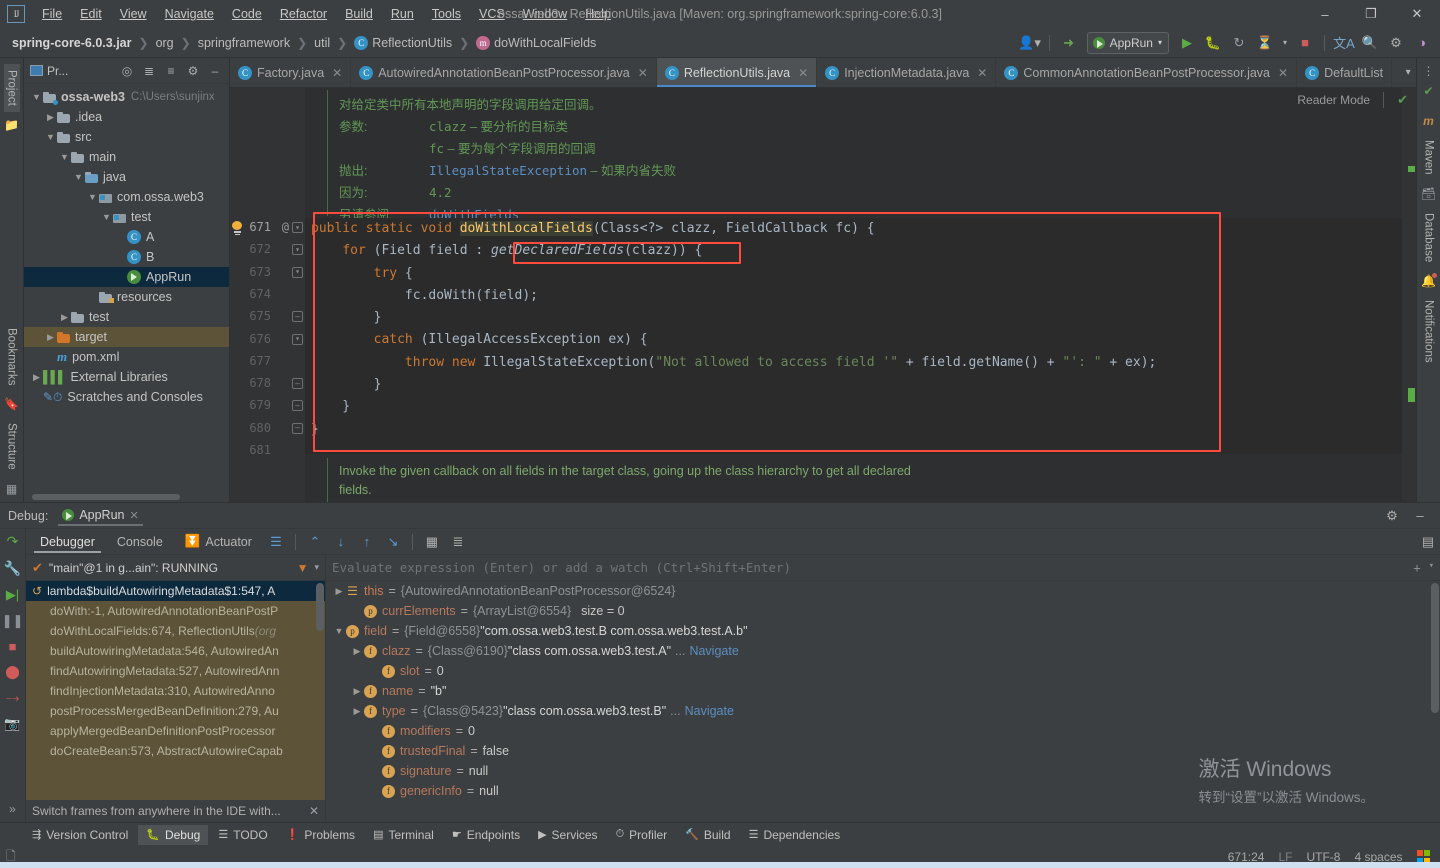 The width and height of the screenshot is (1440, 868). I want to click on minimize-button: –, so click(1325, 14).